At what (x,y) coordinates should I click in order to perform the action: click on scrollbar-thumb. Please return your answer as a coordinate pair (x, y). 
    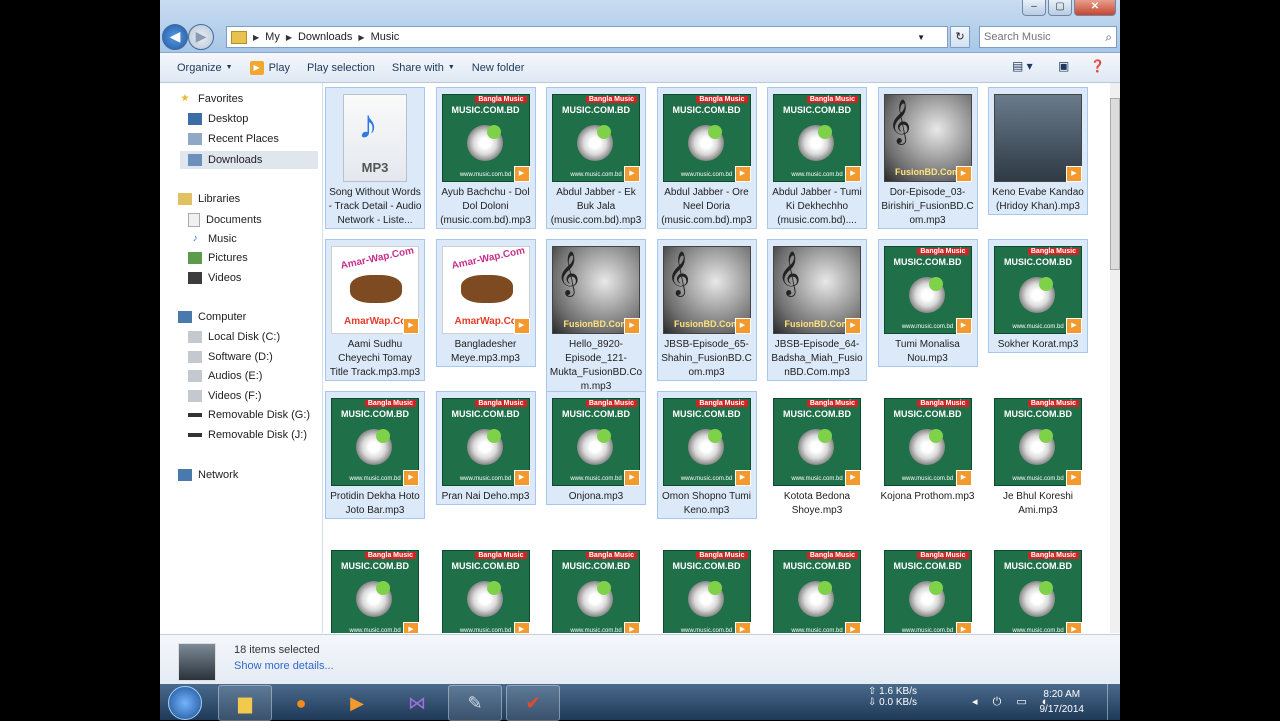
    Looking at the image, I should click on (1115, 184).